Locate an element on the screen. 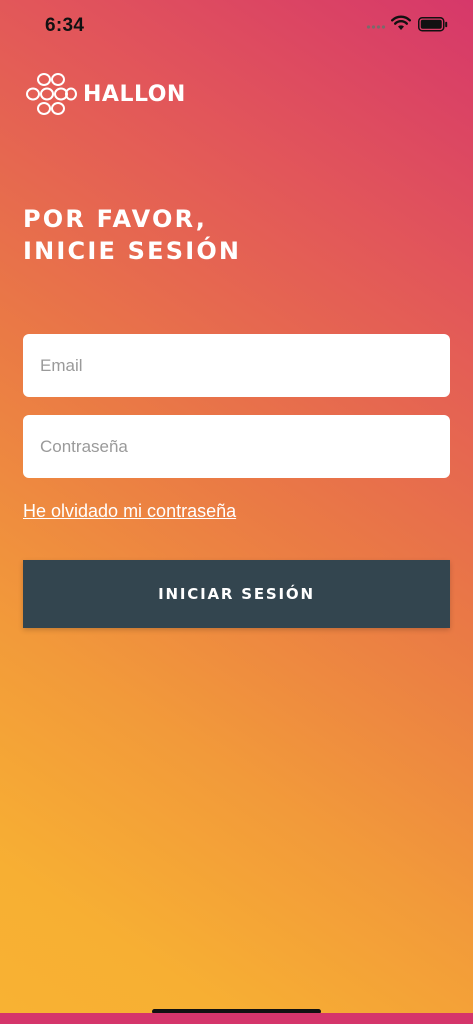  bottom-strip is located at coordinates (236, 1018).